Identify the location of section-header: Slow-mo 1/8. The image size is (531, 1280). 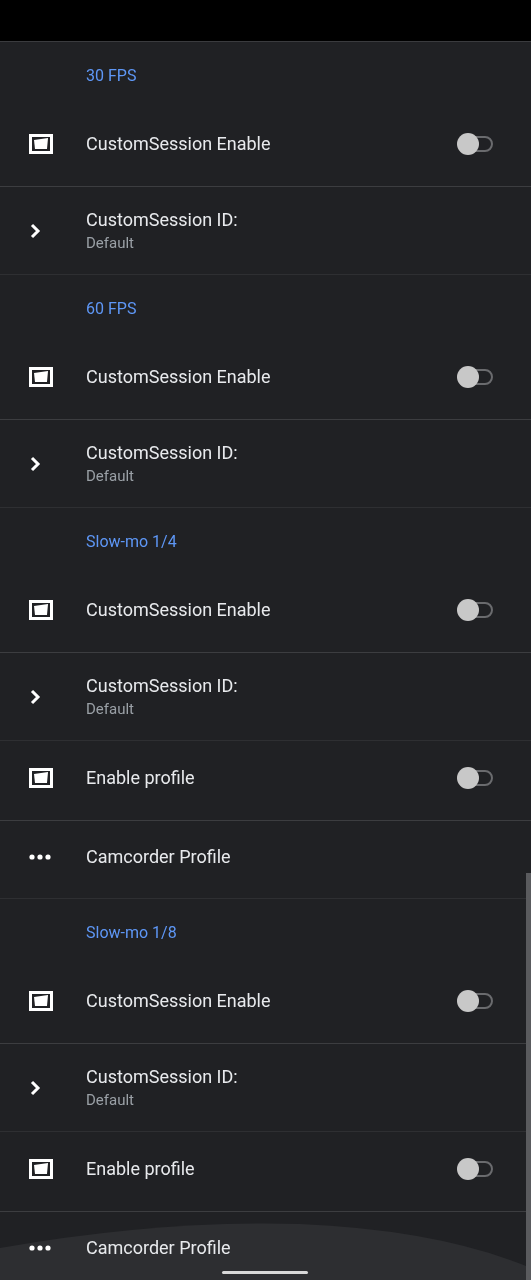
(131, 932).